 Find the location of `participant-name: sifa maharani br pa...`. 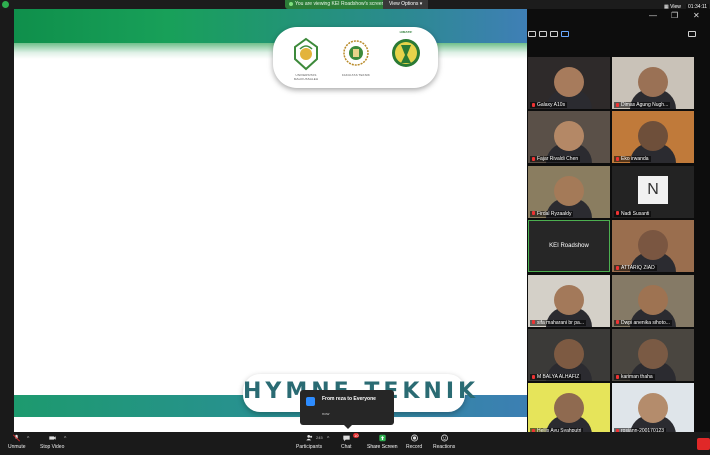

participant-name: sifa maharani br pa... is located at coordinates (558, 322).